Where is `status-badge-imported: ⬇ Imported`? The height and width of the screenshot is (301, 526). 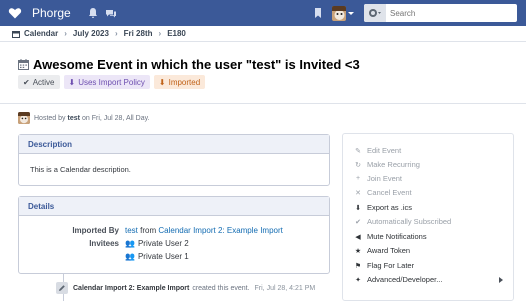 status-badge-imported: ⬇ Imported is located at coordinates (179, 82).